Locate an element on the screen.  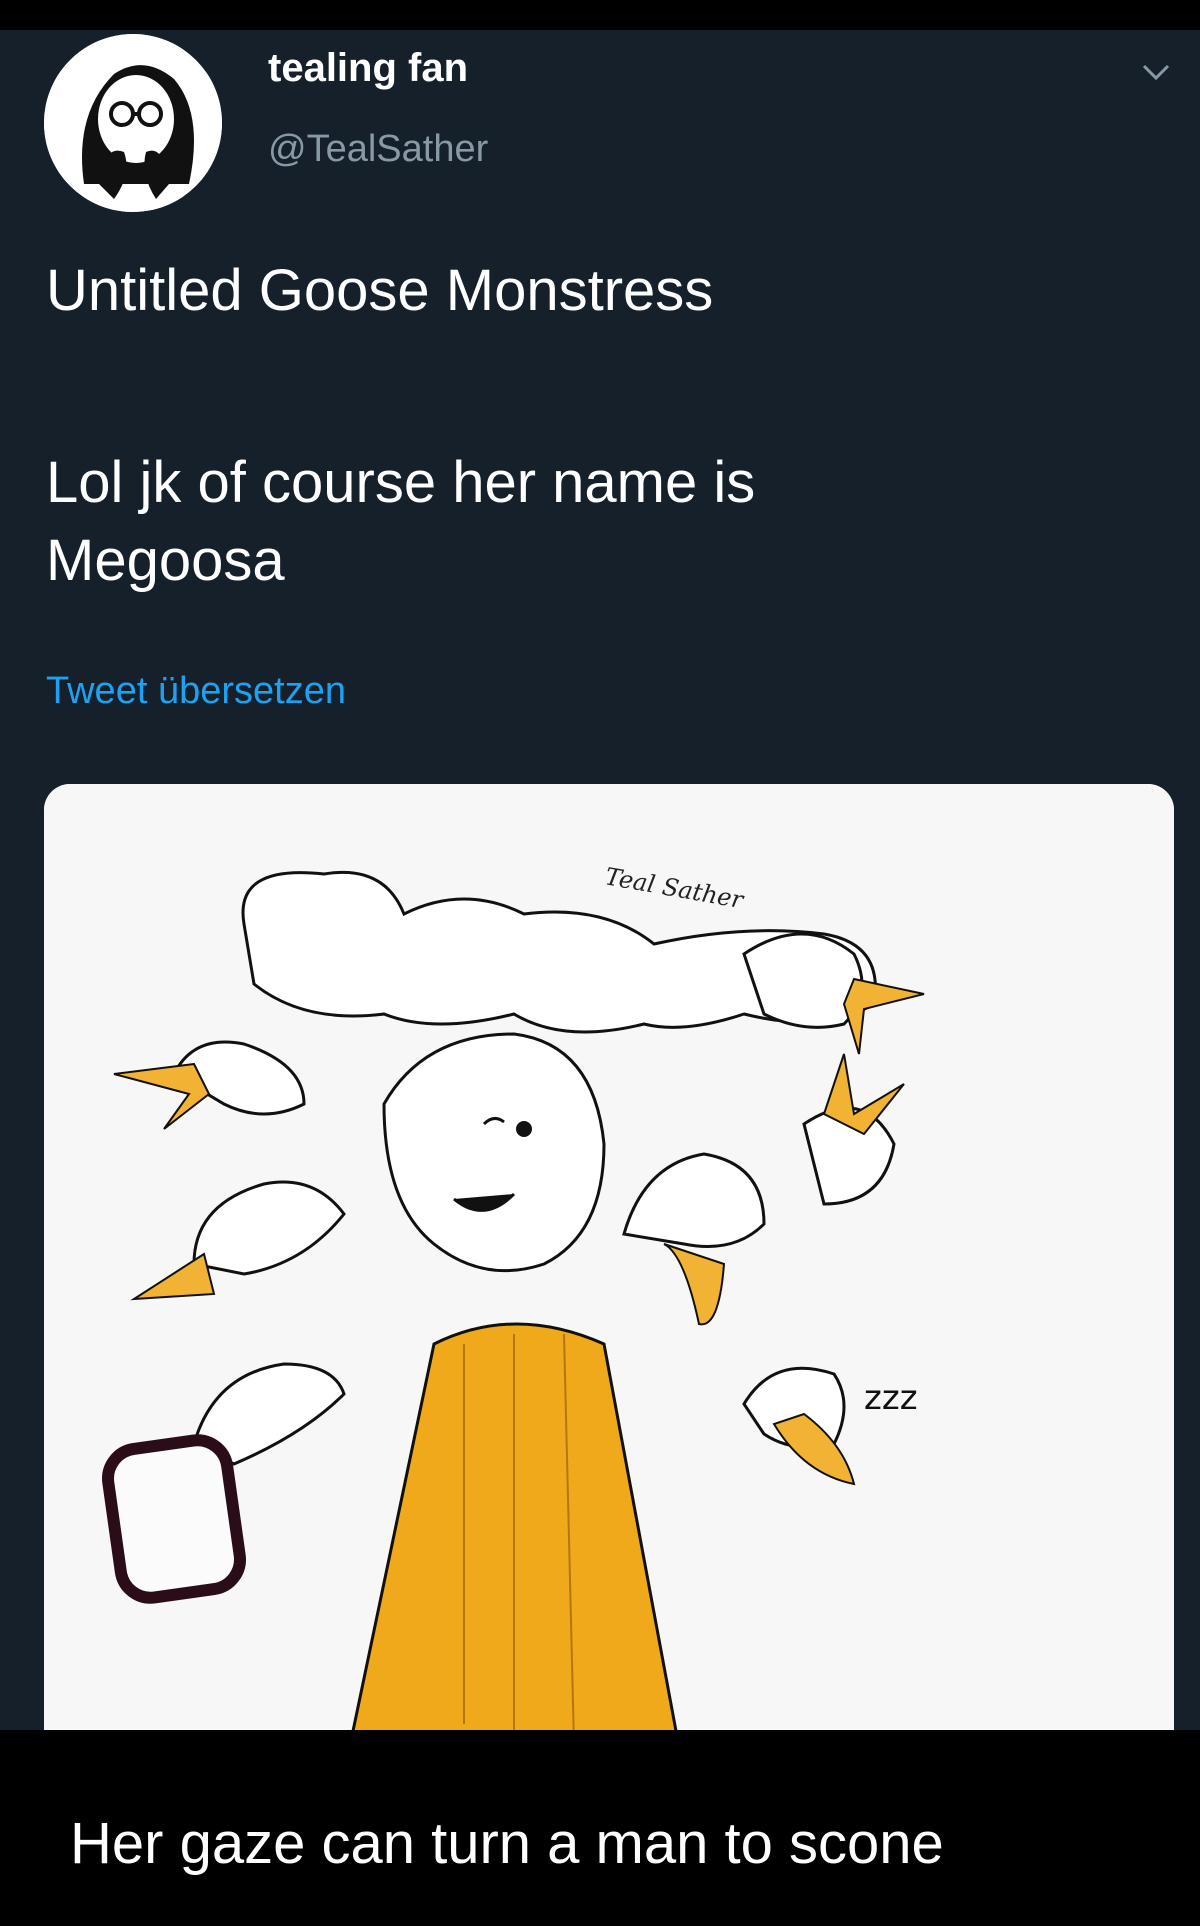
chevron-down-icon is located at coordinates (1156, 72).